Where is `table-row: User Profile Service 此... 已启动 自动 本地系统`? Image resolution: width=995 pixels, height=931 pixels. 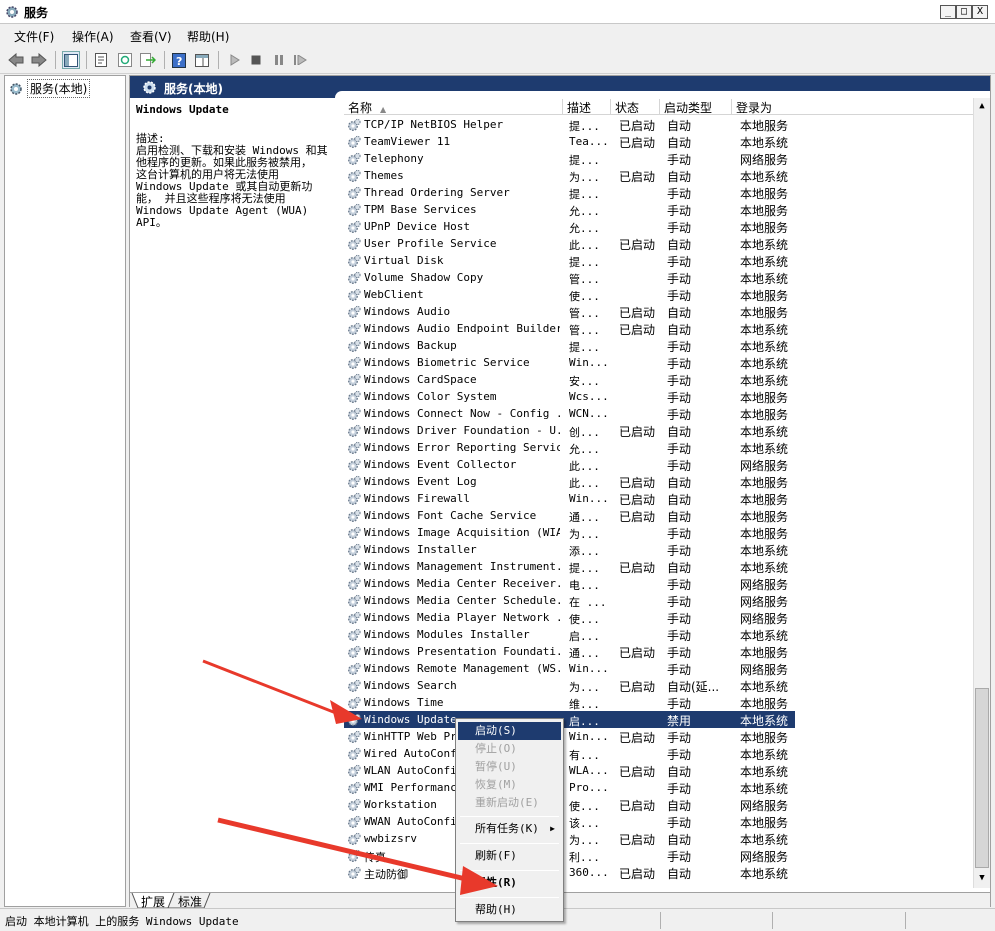 table-row: User Profile Service 此... 已启动 自动 本地系统 is located at coordinates (659, 243).